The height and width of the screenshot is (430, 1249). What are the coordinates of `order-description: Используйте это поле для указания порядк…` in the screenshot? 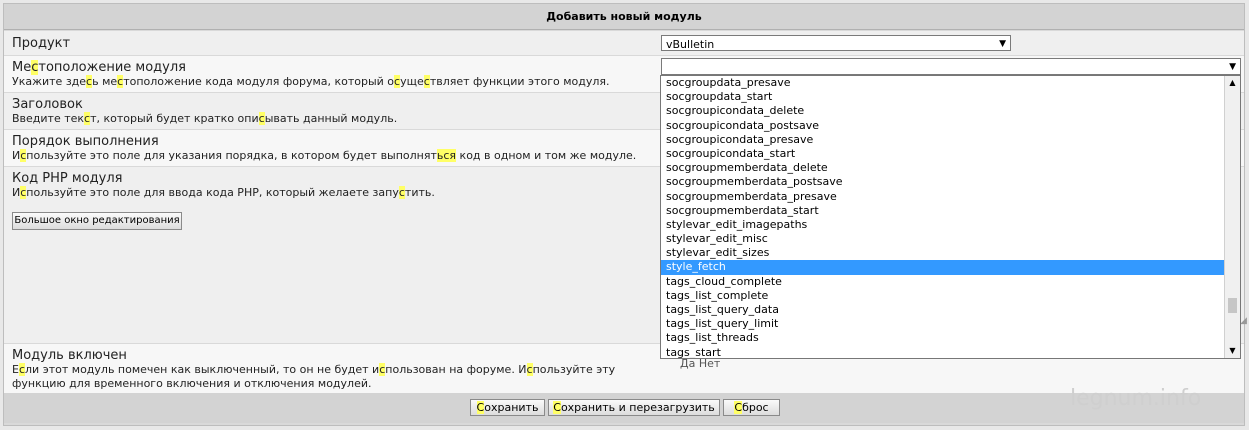 It's located at (324, 155).